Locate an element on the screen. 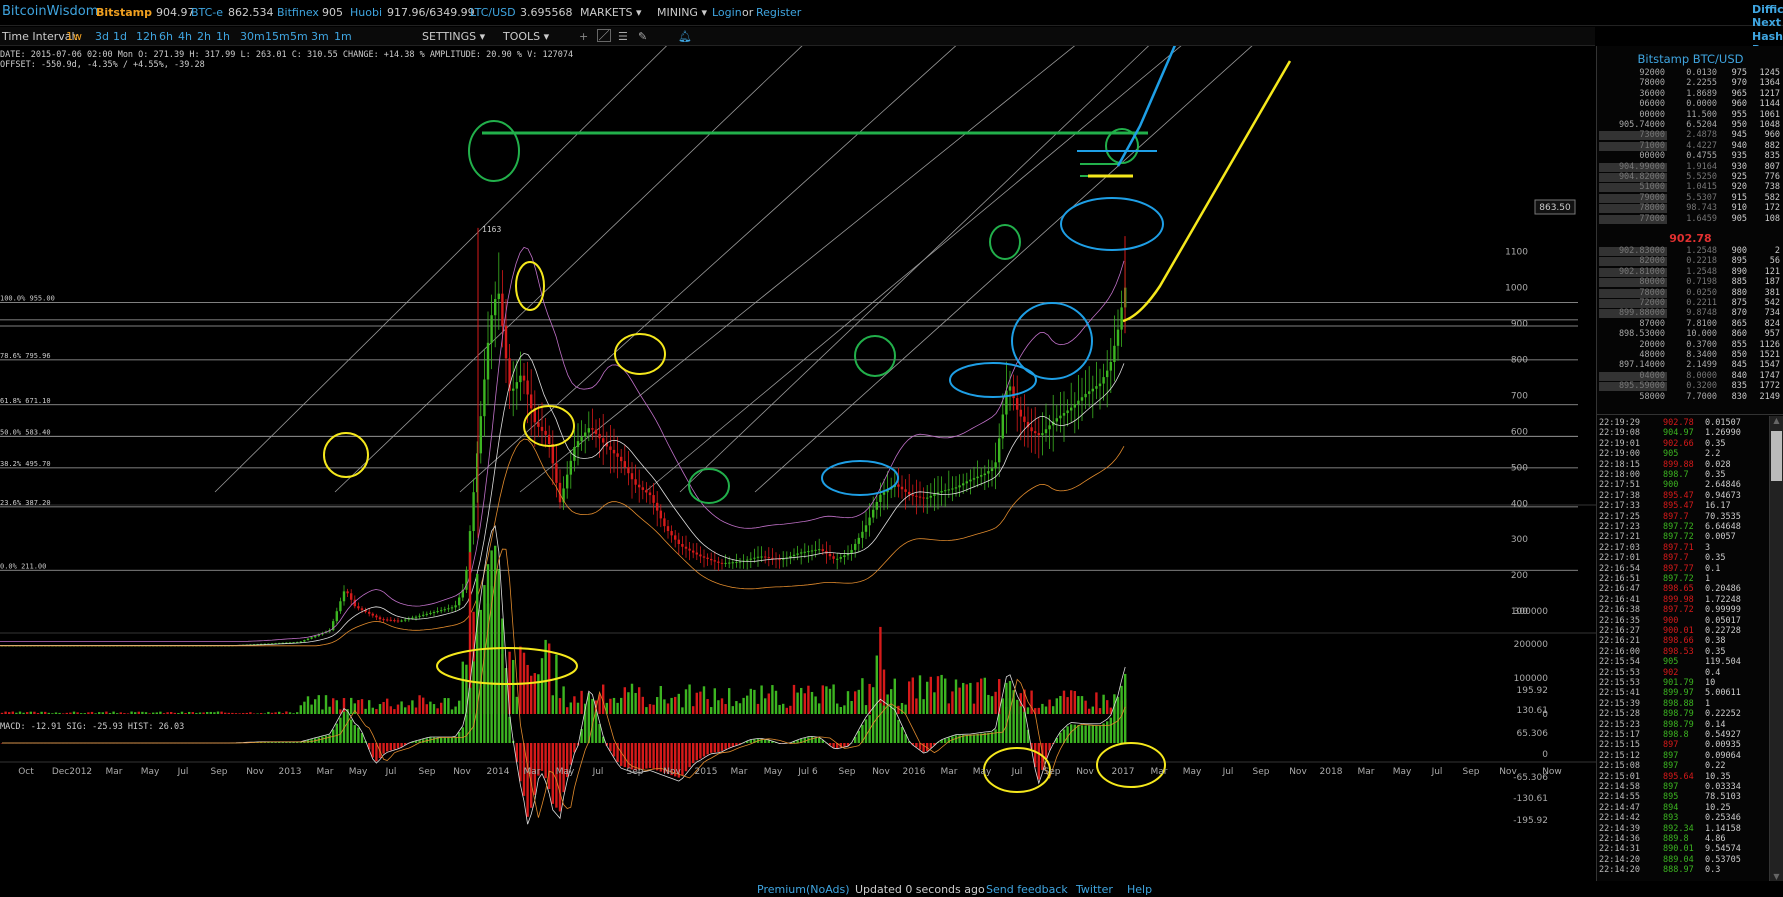 The width and height of the screenshot is (1783, 897). markets-menu: MARKETS ▾ is located at coordinates (611, 12).